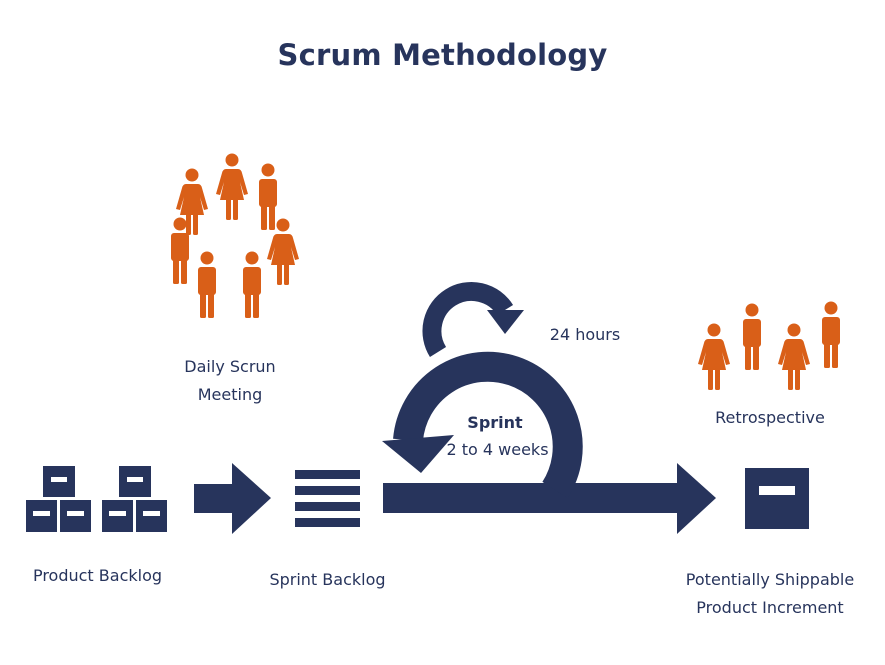 Image resolution: width=885 pixels, height=665 pixels. What do you see at coordinates (327, 579) in the screenshot?
I see `sprint-backlog-label: Sprint Backlog` at bounding box center [327, 579].